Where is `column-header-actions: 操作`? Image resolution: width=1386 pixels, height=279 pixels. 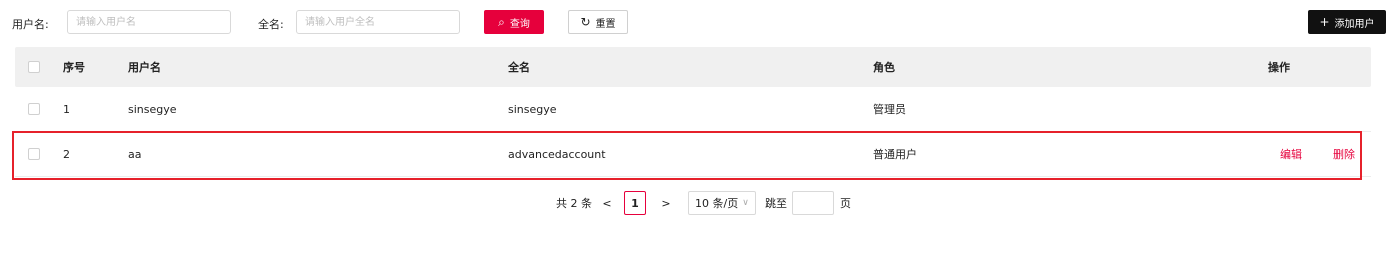 column-header-actions: 操作 is located at coordinates (1279, 67).